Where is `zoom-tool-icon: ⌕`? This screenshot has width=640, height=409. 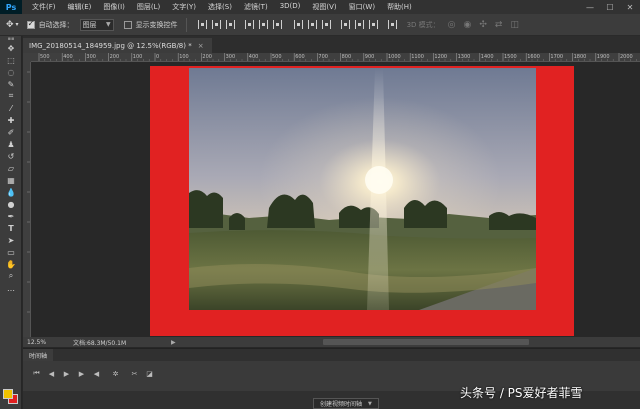
zoom-tool-icon: ⌕ is located at coordinates (11, 276).